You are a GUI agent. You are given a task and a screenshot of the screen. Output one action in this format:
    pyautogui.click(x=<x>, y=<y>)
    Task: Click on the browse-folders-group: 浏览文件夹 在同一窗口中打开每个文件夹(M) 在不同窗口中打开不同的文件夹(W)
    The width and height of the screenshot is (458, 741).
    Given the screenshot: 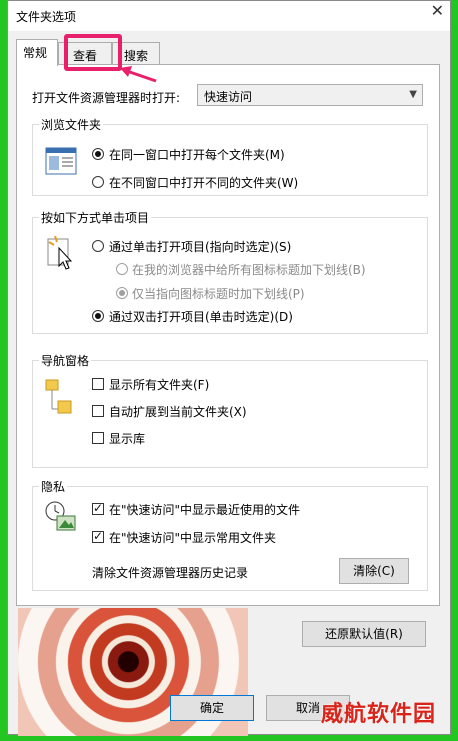 What is the action you would take?
    pyautogui.click(x=230, y=156)
    